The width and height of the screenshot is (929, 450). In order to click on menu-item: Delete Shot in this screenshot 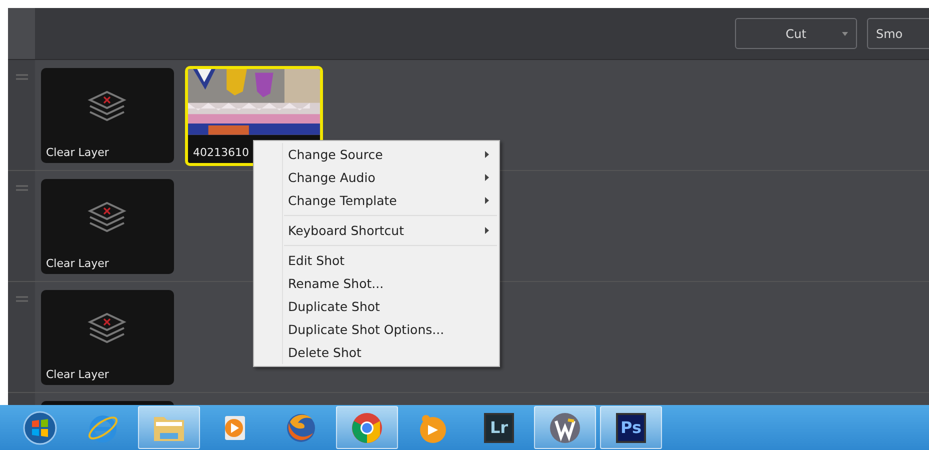, I will do `click(376, 352)`.